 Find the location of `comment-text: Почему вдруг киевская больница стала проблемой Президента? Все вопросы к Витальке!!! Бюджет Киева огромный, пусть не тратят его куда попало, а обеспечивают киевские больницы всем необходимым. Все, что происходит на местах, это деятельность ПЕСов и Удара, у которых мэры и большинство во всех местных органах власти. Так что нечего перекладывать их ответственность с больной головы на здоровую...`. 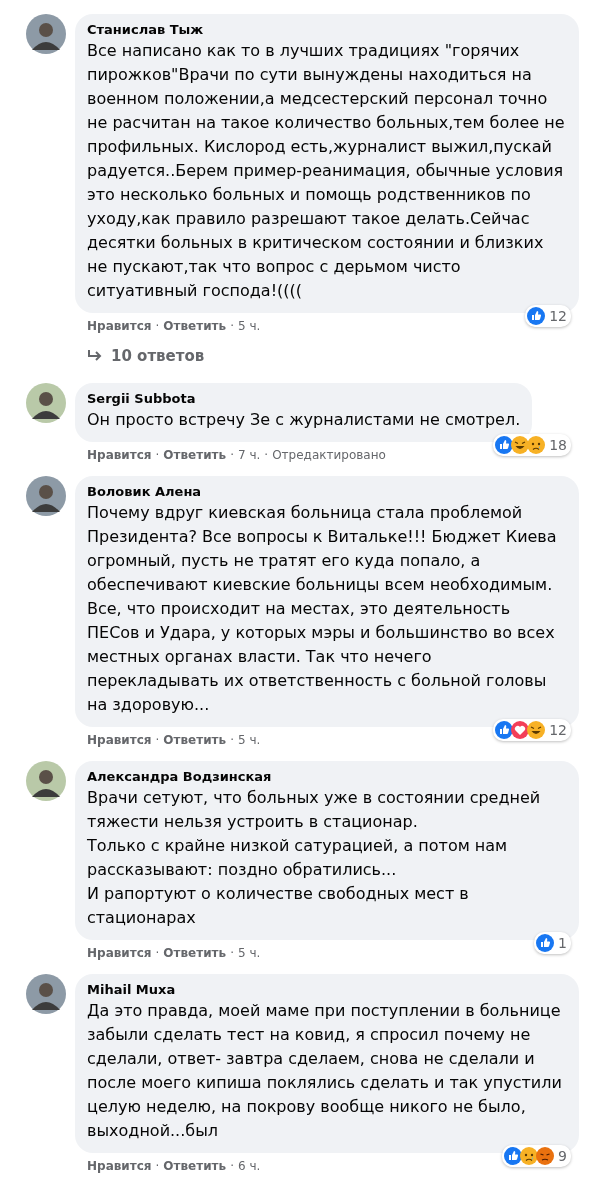

comment-text: Почему вдруг киевская больница стала проблемой Президента? Все вопросы к Витальке!!! Бюджет Киева огромный, пусть не тратят его куда попало, а обеспечивают киевские больницы всем необходимым. Все, что происходит на местах, это деятельность ПЕСов и Удара, у которых мэры и большинство во всех местных органах власти. Так что нечего перекладывать их ответственность с больной головы на здоровую... is located at coordinates (322, 609).